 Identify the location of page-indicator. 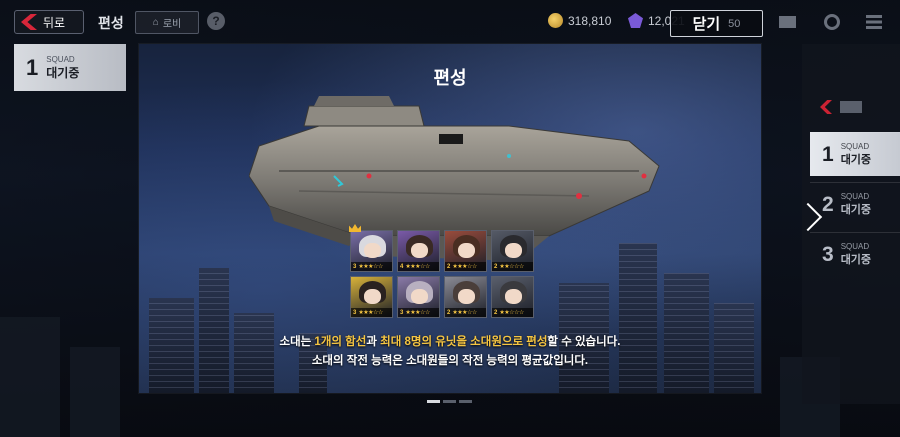
(449, 401).